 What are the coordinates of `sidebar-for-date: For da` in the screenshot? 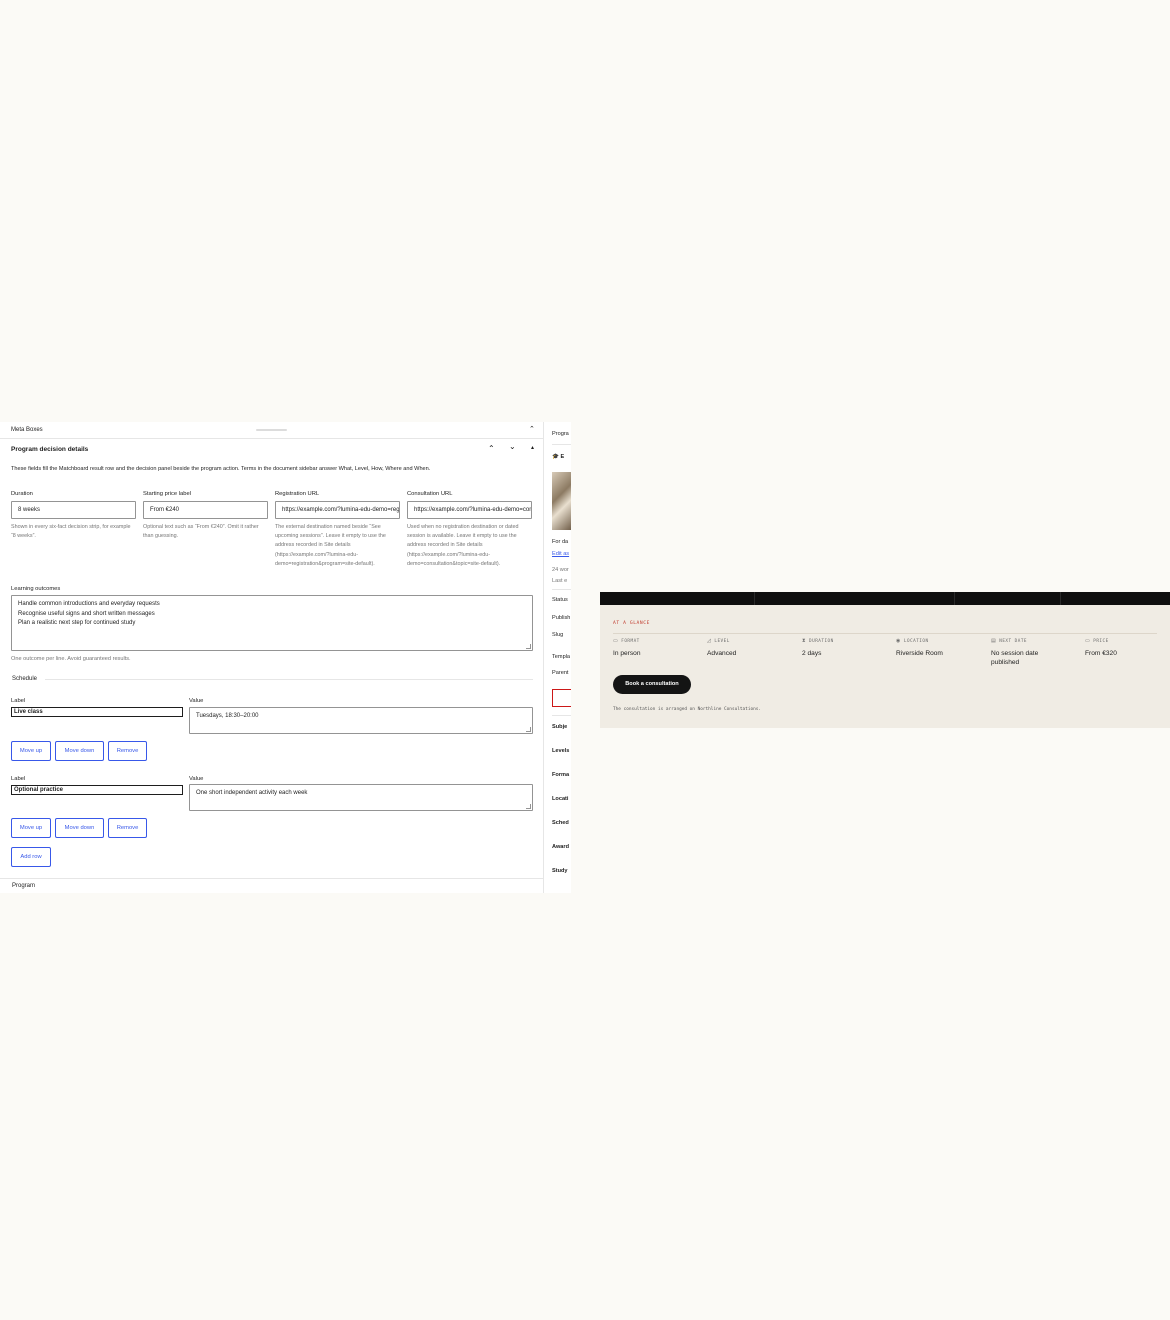 It's located at (560, 542).